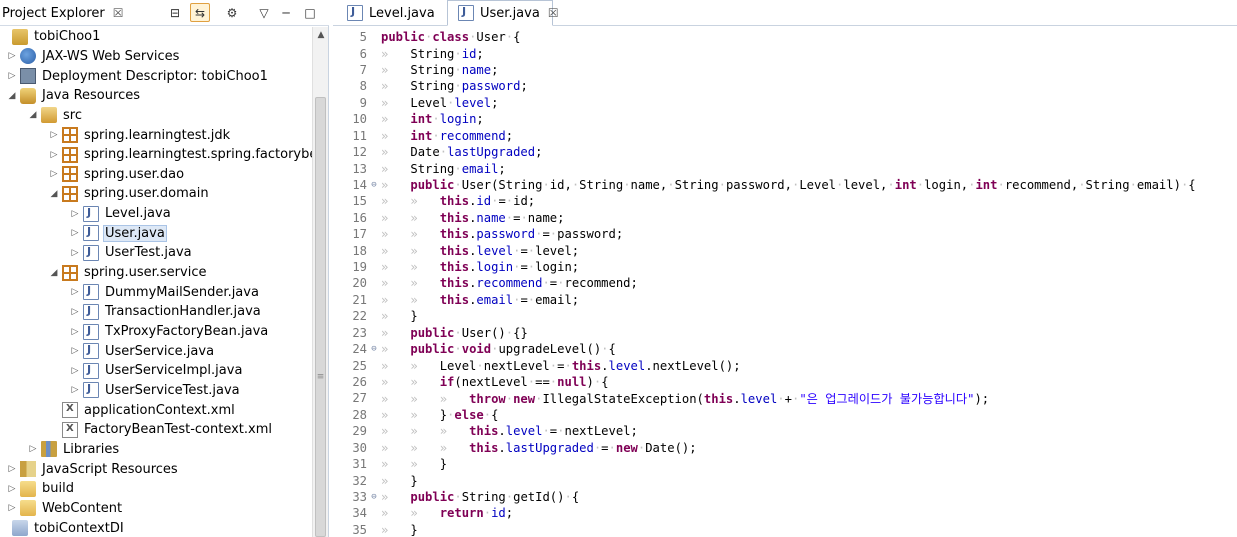  What do you see at coordinates (166, 312) in the screenshot?
I see `tree-item-transactionhandler-java: ▷ TransactionHandler.java` at bounding box center [166, 312].